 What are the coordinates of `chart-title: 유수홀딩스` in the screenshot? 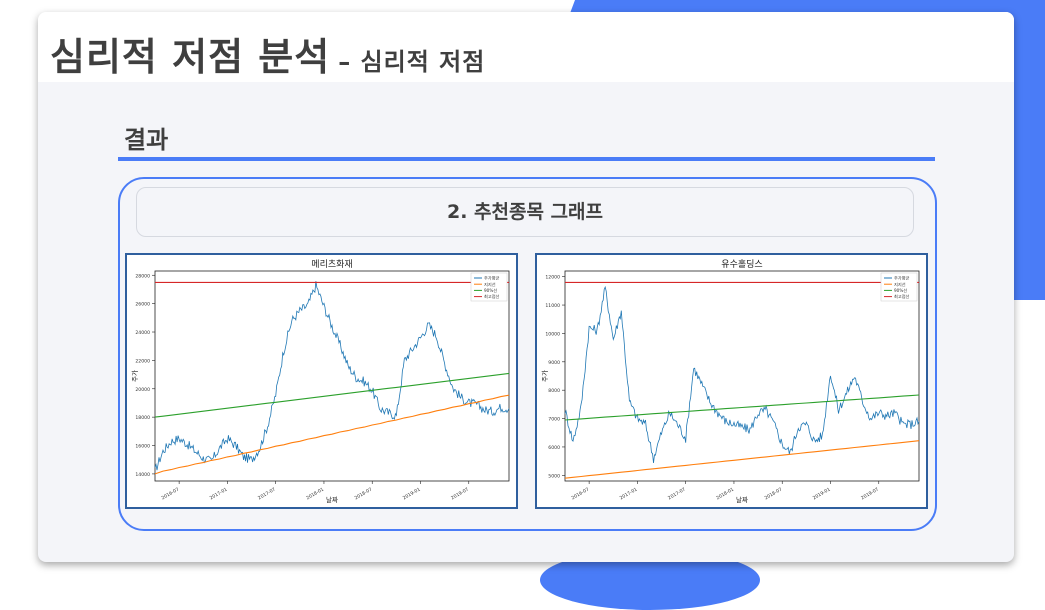 It's located at (741, 264).